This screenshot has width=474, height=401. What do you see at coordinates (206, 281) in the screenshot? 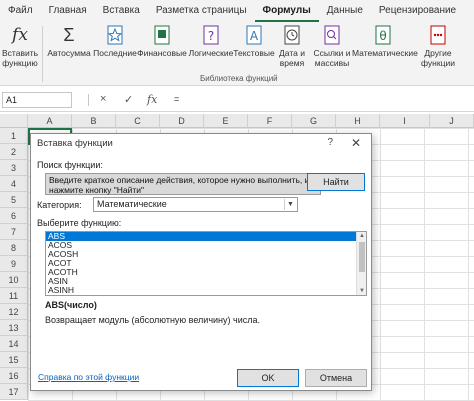
I see `list-item: ASIN` at bounding box center [206, 281].